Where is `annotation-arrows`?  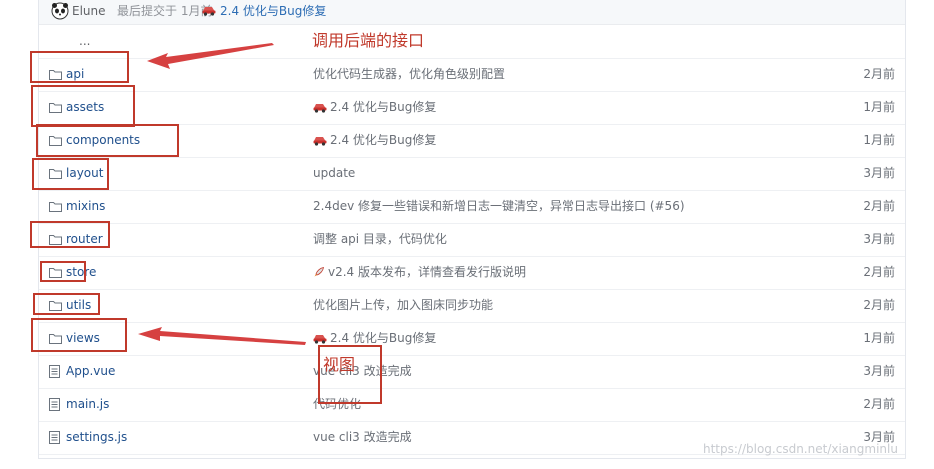
annotation-arrows is located at coordinates (222, 194).